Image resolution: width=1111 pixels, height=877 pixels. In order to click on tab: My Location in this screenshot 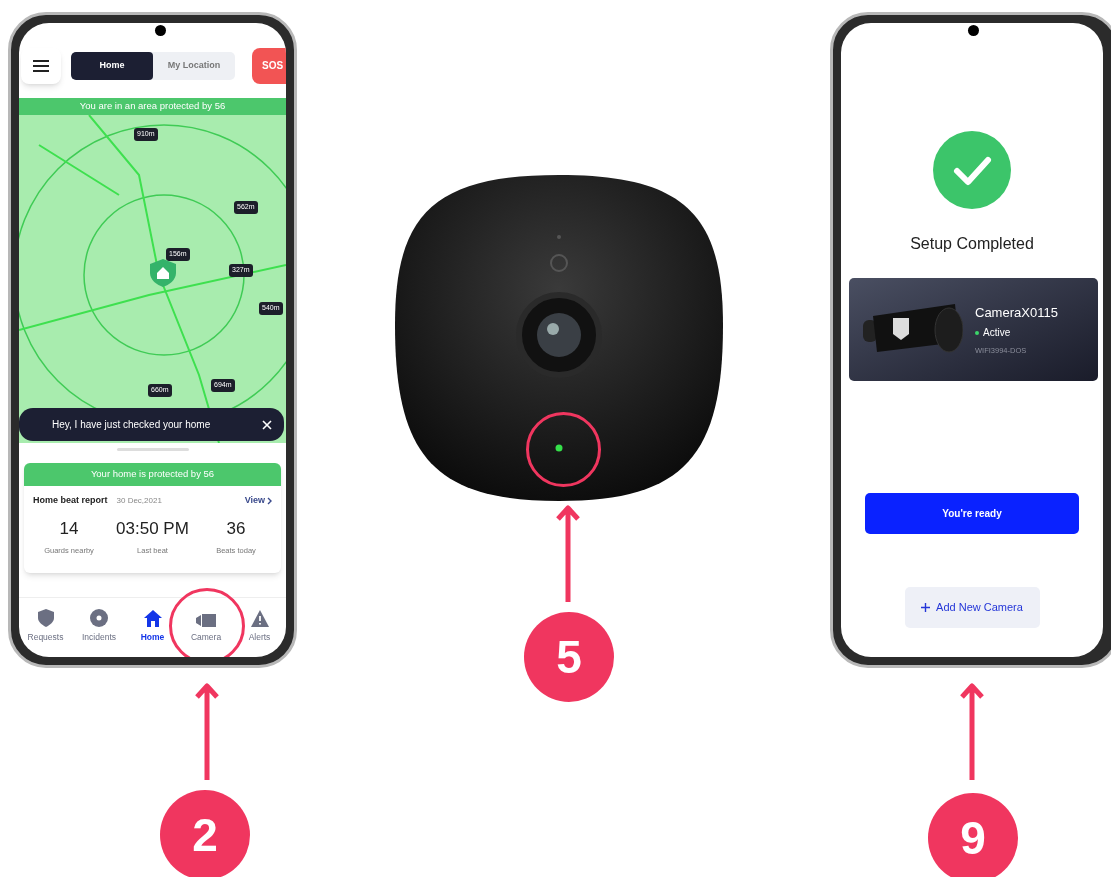, I will do `click(194, 65)`.